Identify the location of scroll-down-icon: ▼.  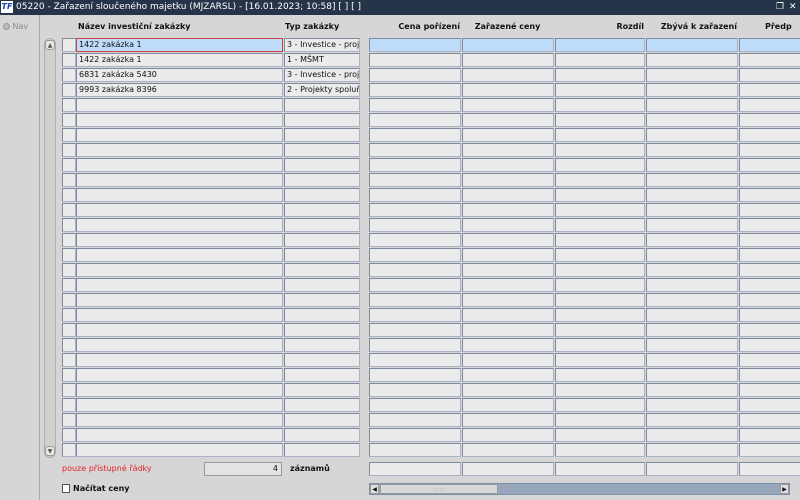
(50, 451).